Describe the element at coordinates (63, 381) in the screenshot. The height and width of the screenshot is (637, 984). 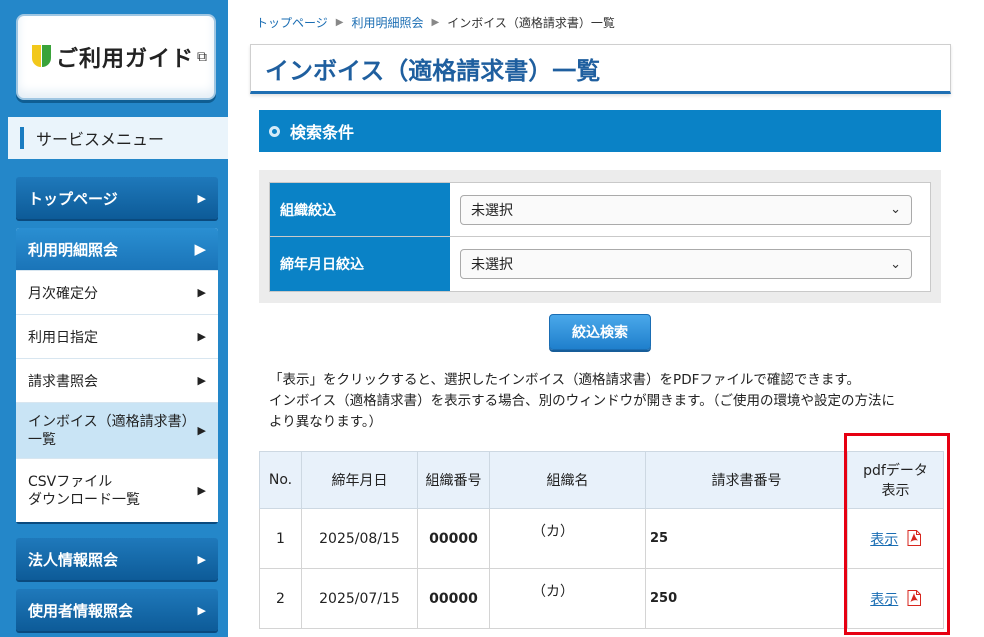
I see `menu-bill-label: 請求書照会` at that location.